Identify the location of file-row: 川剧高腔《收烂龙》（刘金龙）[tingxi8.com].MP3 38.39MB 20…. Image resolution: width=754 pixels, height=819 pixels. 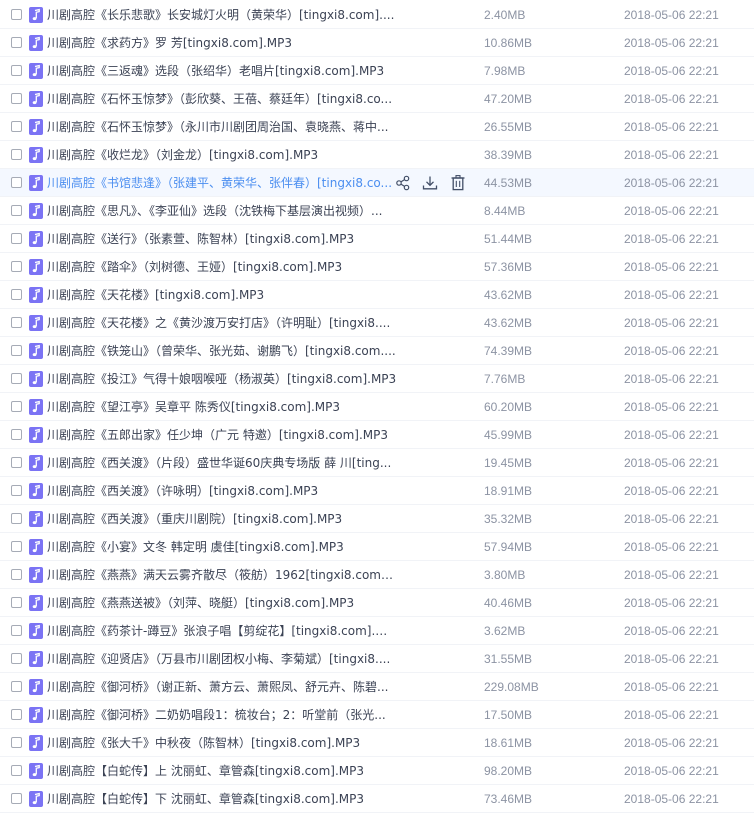
(377, 155).